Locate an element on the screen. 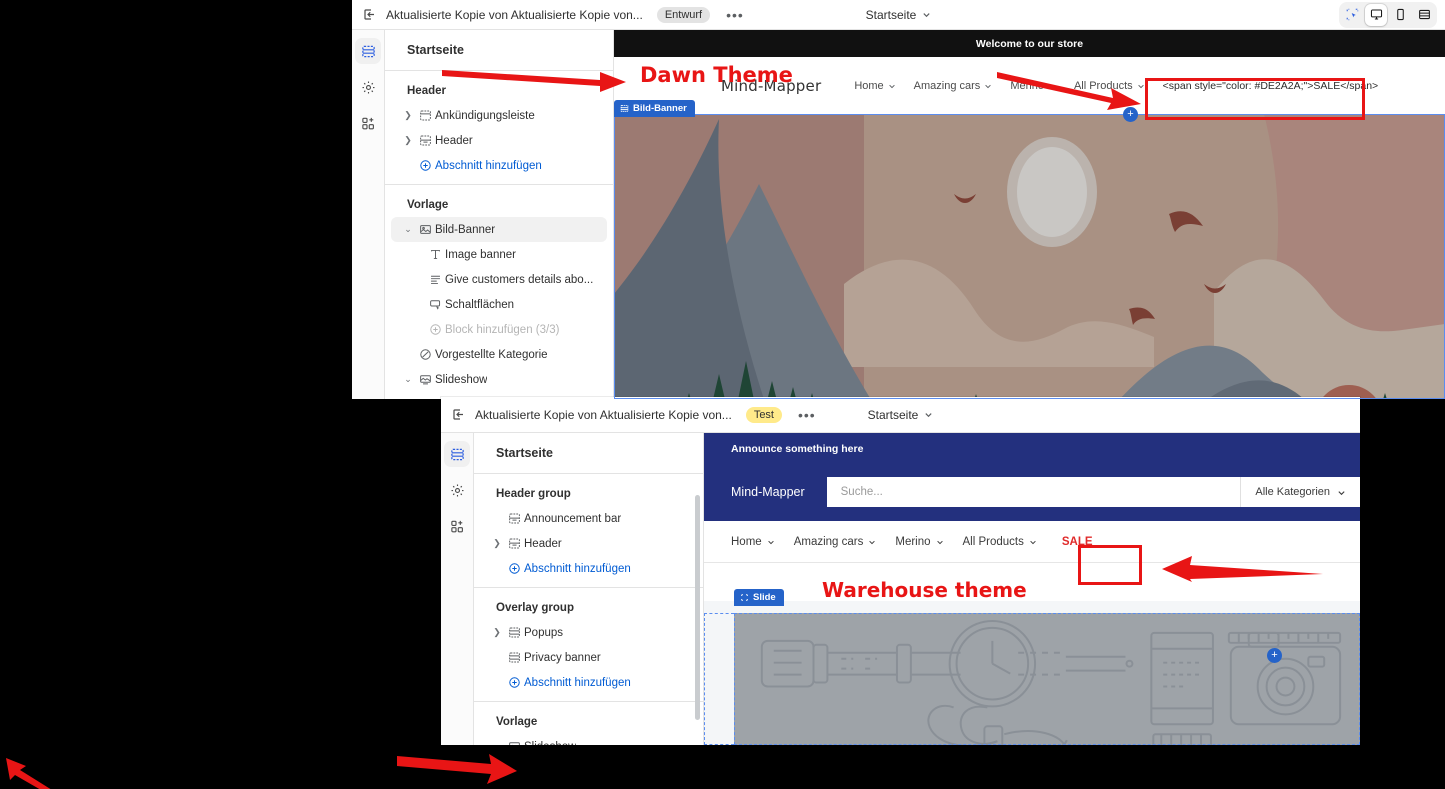  sidebar-scrollbar-warehouse is located at coordinates (697, 607).